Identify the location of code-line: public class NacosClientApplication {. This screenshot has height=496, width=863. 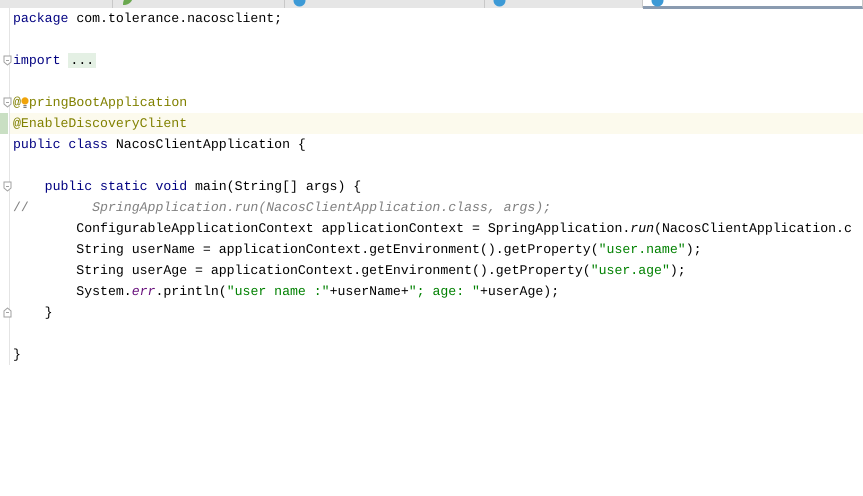
(160, 145).